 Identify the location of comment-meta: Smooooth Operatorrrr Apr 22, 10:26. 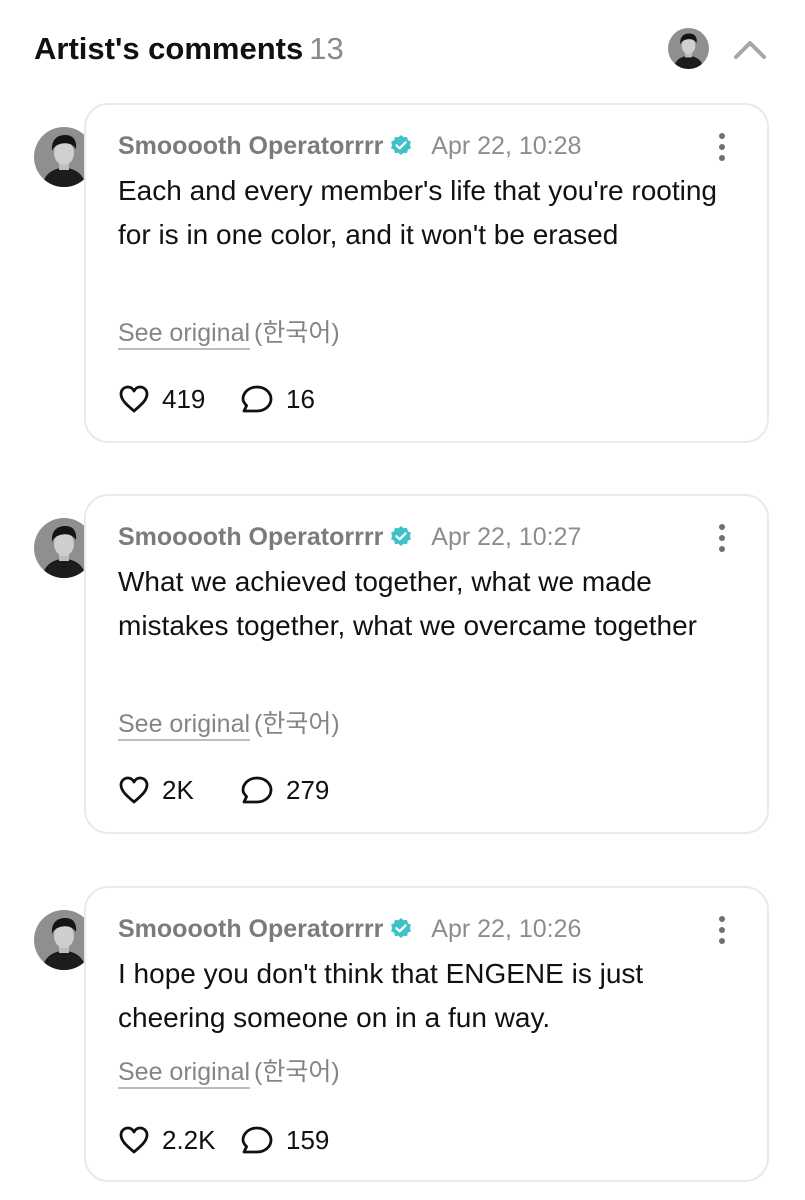
(349, 929).